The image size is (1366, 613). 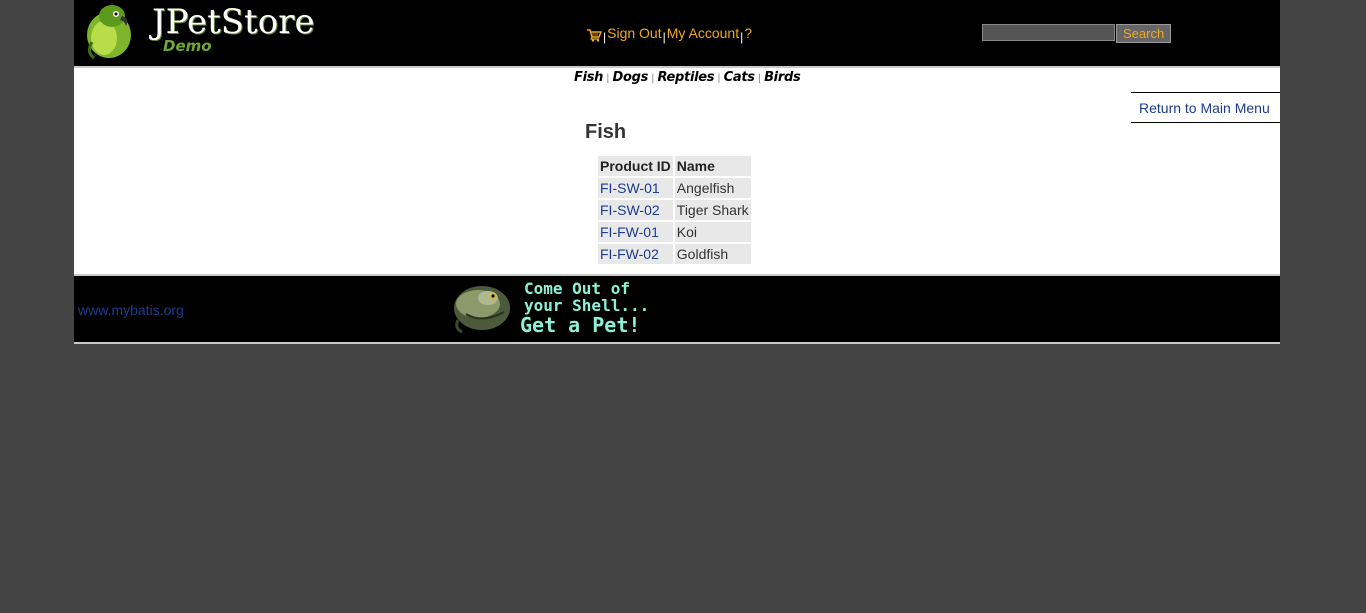 I want to click on search-button: Search, so click(x=1144, y=33).